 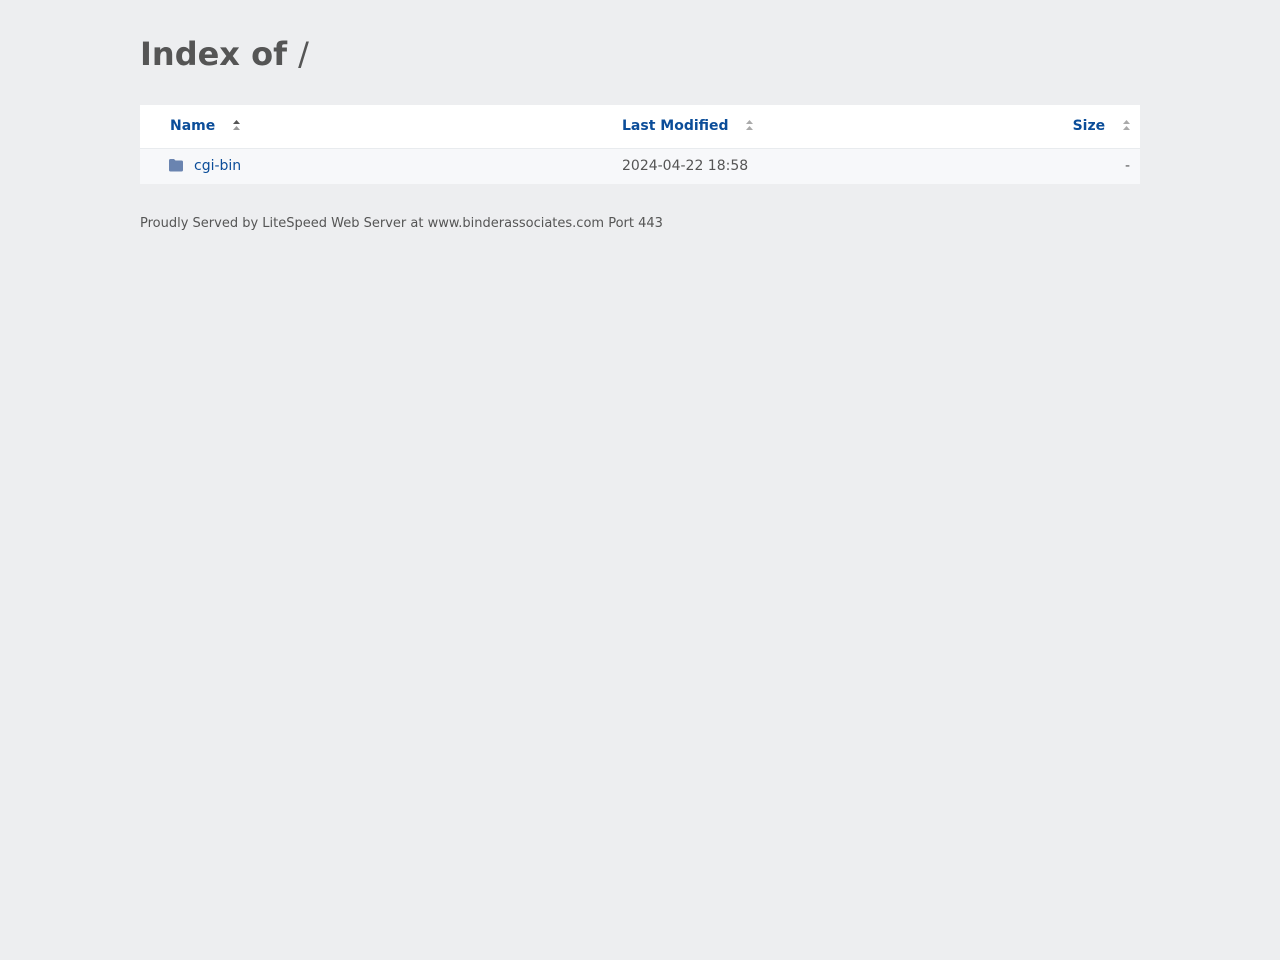 I want to click on table-row: cgi-bin 2024-04-22 18:58 -, so click(x=640, y=166).